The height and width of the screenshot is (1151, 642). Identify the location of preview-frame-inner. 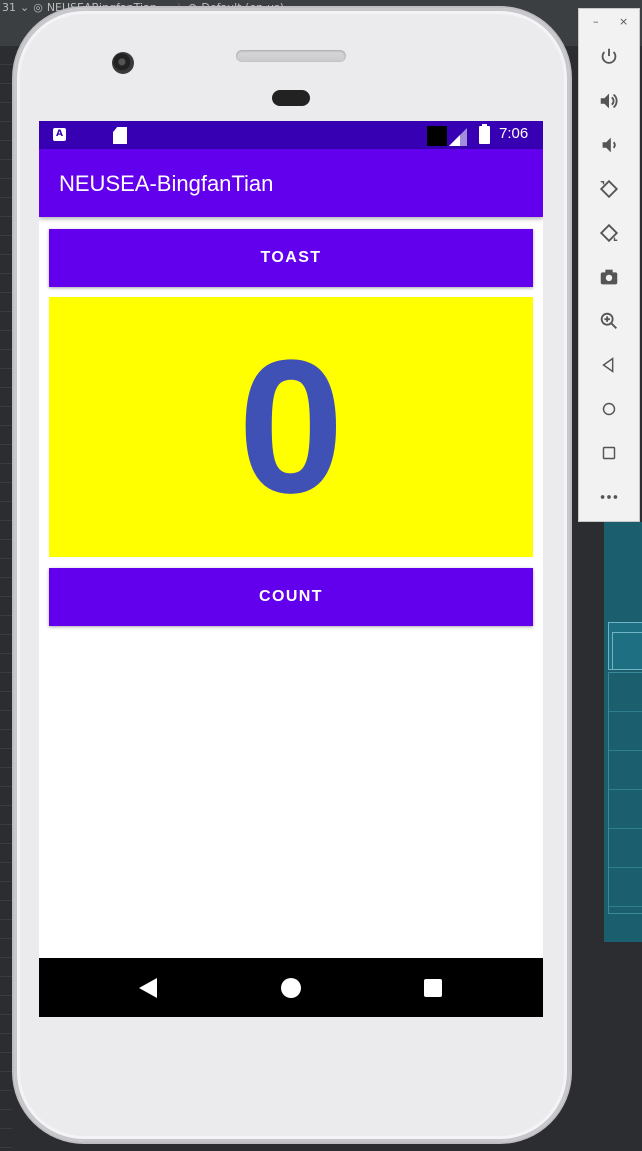
(627, 651).